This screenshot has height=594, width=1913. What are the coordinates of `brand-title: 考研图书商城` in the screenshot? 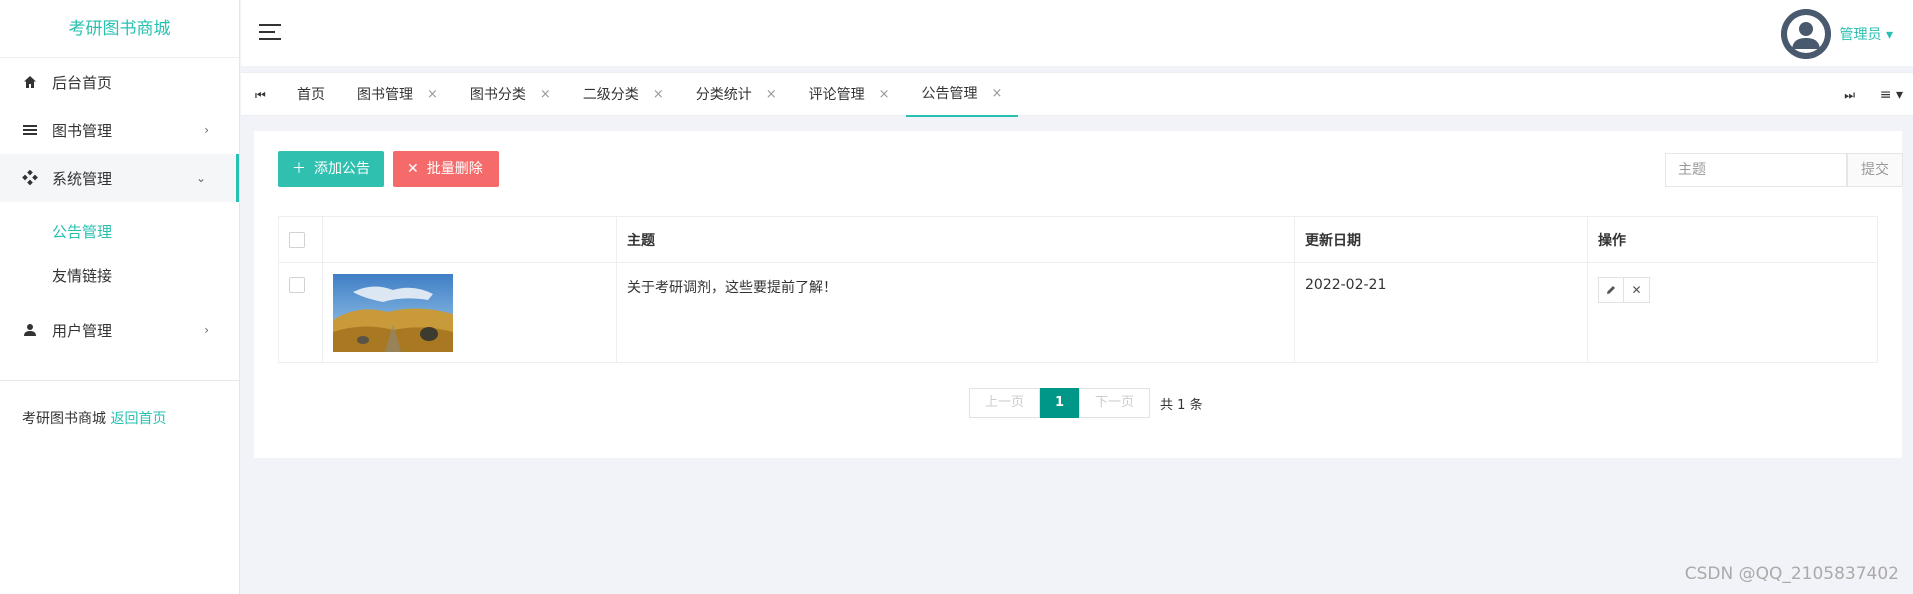 It's located at (119, 29).